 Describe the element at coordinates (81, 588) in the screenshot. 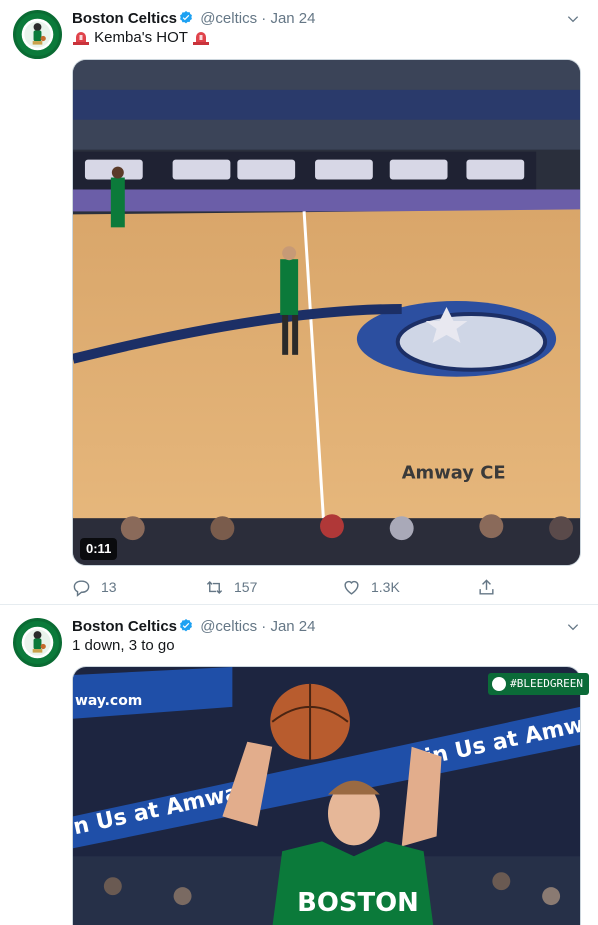

I see `reply-icon` at that location.